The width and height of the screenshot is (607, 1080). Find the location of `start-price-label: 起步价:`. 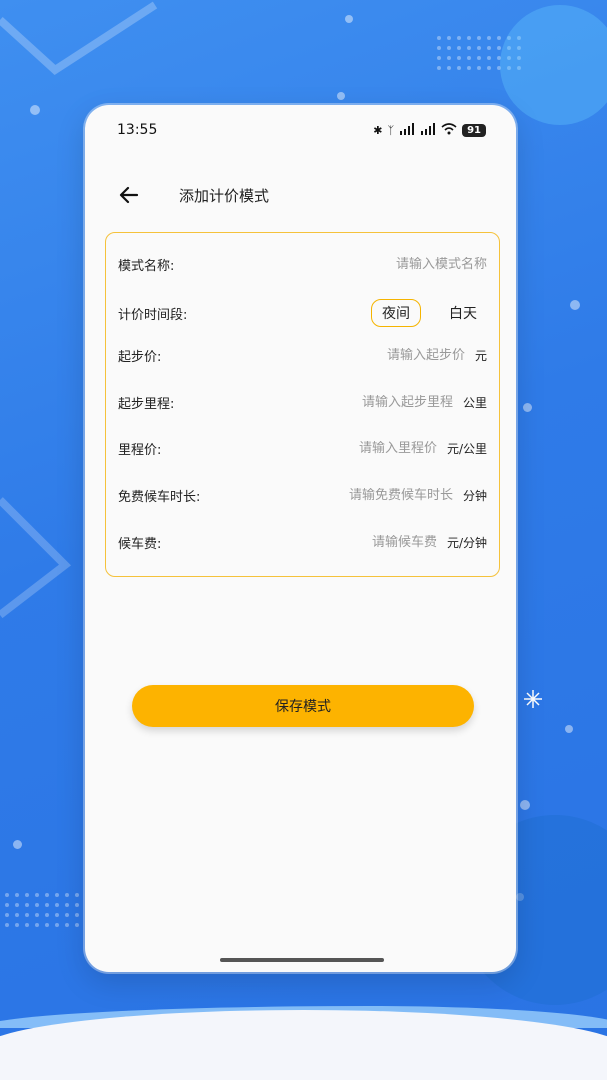

start-price-label: 起步价: is located at coordinates (140, 357).